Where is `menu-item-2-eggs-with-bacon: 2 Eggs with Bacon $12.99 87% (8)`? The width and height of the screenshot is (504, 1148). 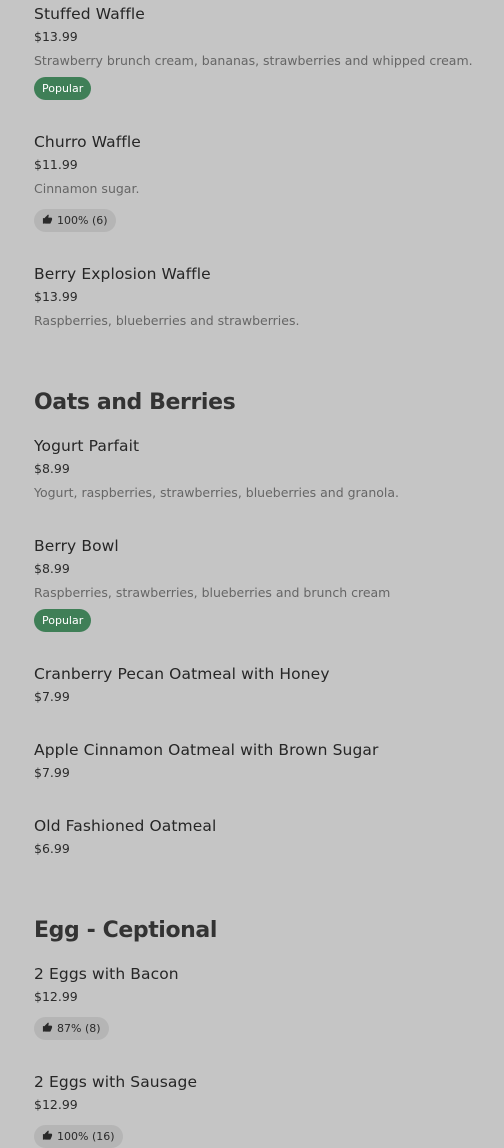 menu-item-2-eggs-with-bacon: 2 Eggs with Bacon $12.99 87% (8) is located at coordinates (259, 1002).